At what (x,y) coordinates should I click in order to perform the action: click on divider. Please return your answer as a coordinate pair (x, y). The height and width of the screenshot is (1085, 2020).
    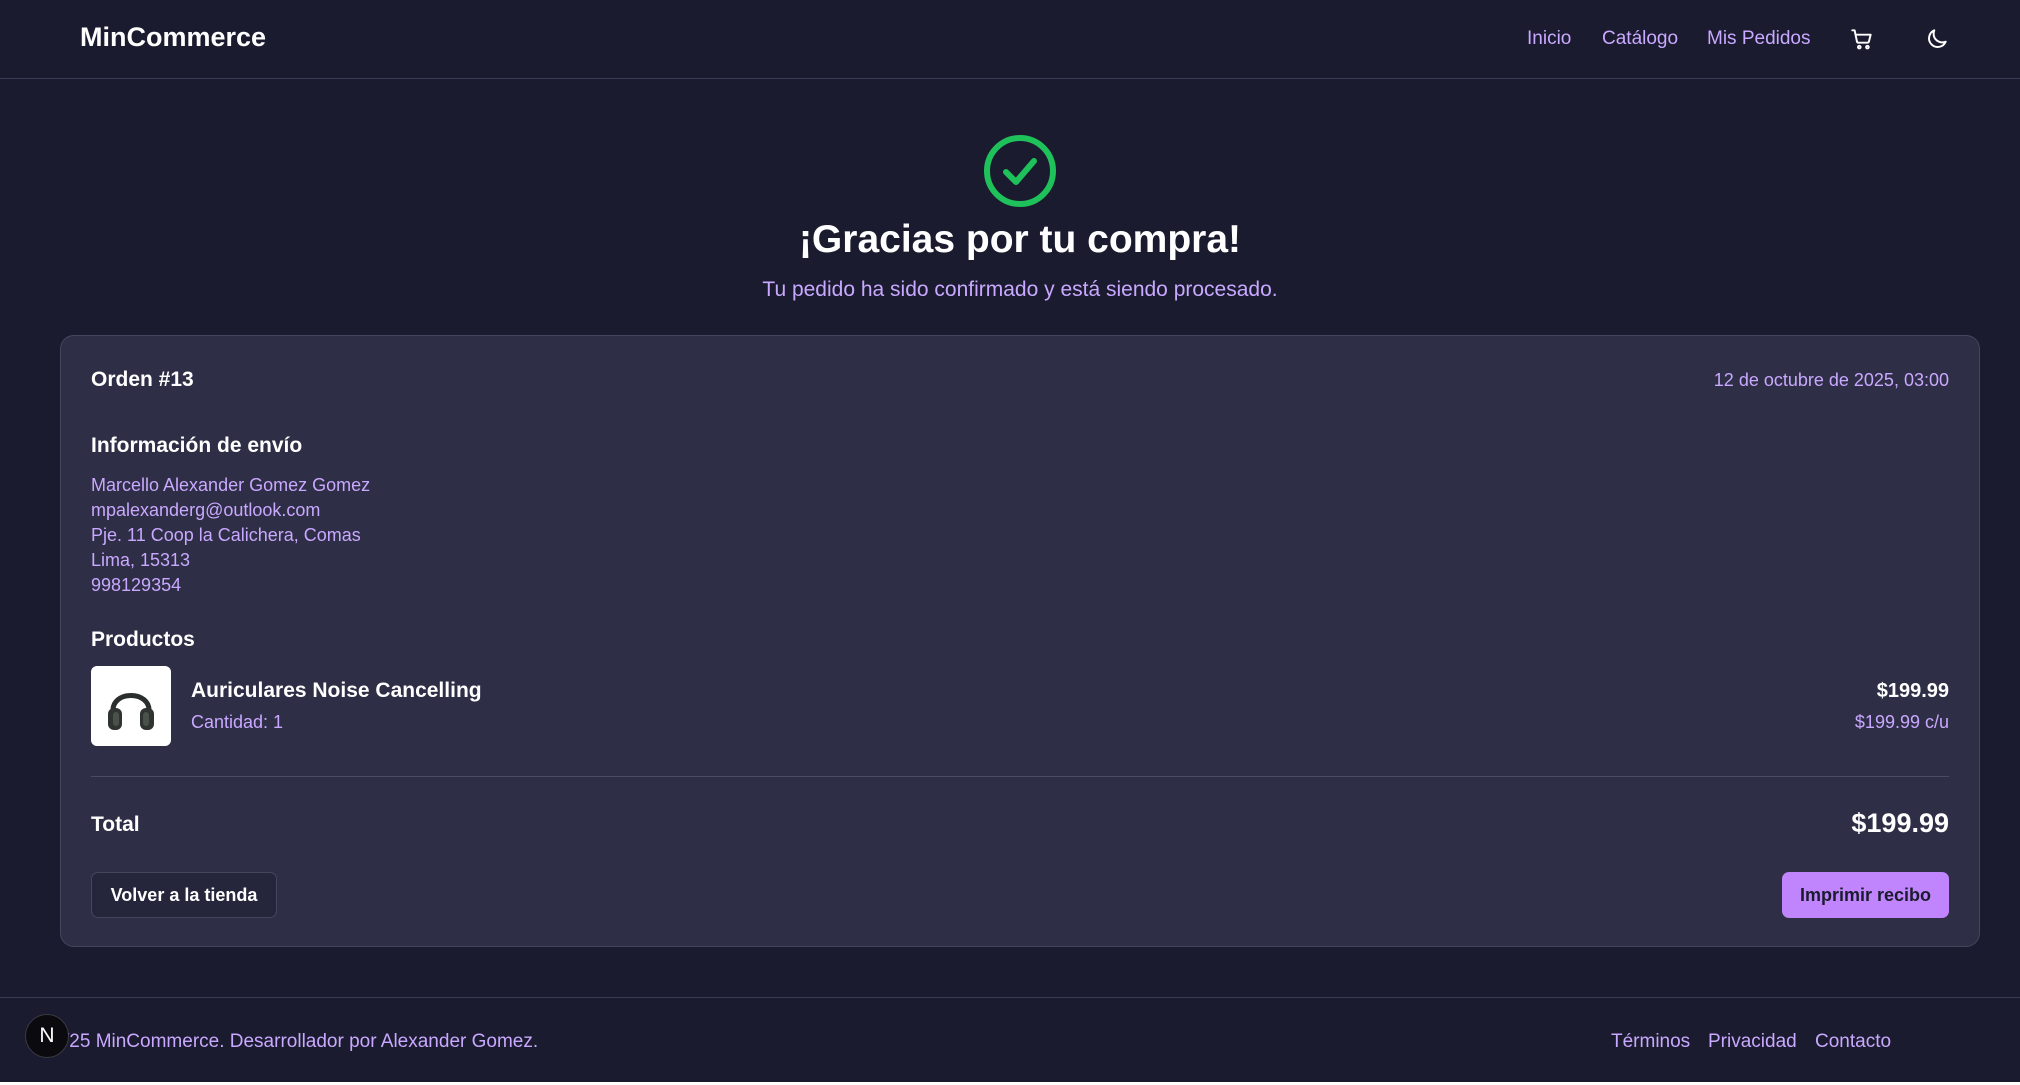
    Looking at the image, I should click on (1020, 776).